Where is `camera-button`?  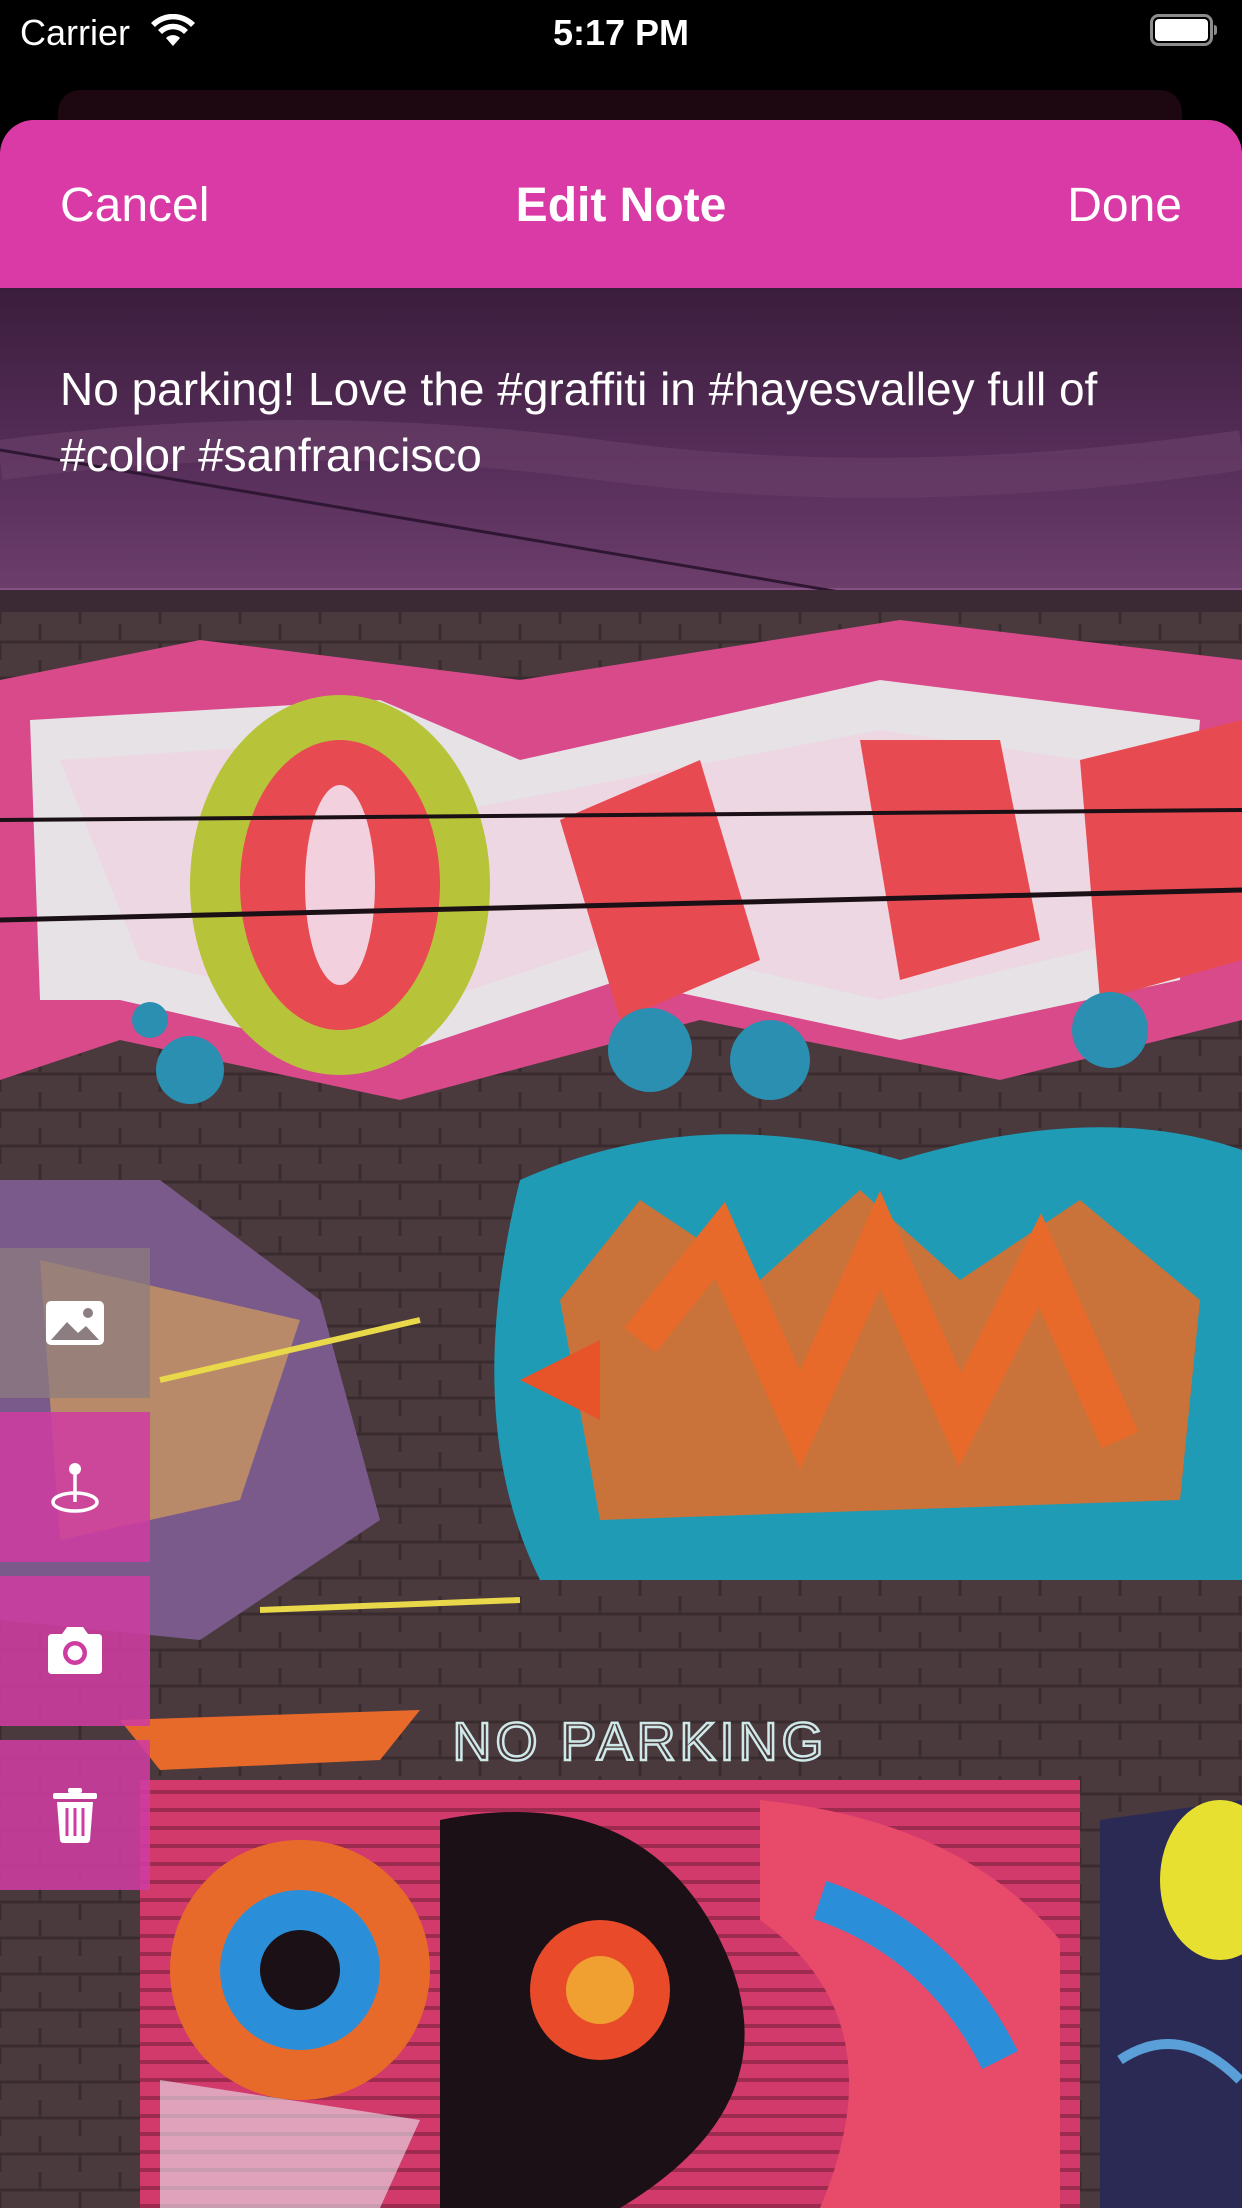 camera-button is located at coordinates (75, 1651).